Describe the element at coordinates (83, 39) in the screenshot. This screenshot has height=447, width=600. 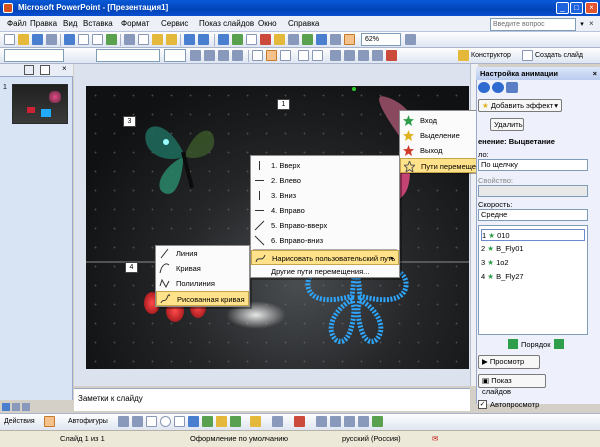
I see `print-icon` at that location.